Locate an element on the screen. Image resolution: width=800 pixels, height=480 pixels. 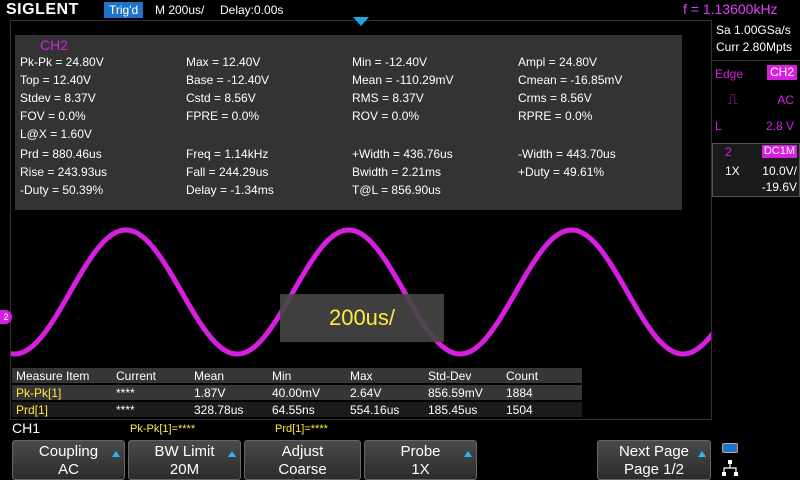
softkey-title: BW Limit is located at coordinates (184, 451).